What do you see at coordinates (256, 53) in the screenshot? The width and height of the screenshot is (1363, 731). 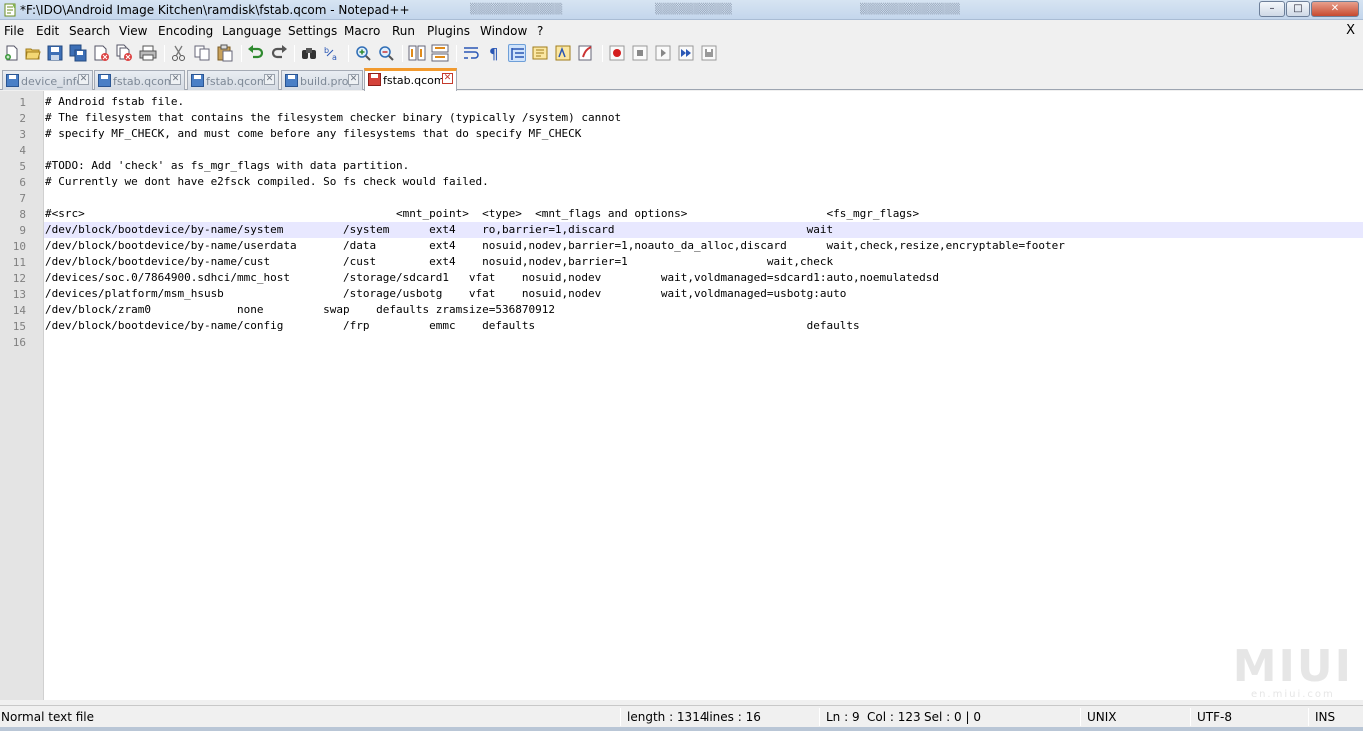 I see `undo-icon` at bounding box center [256, 53].